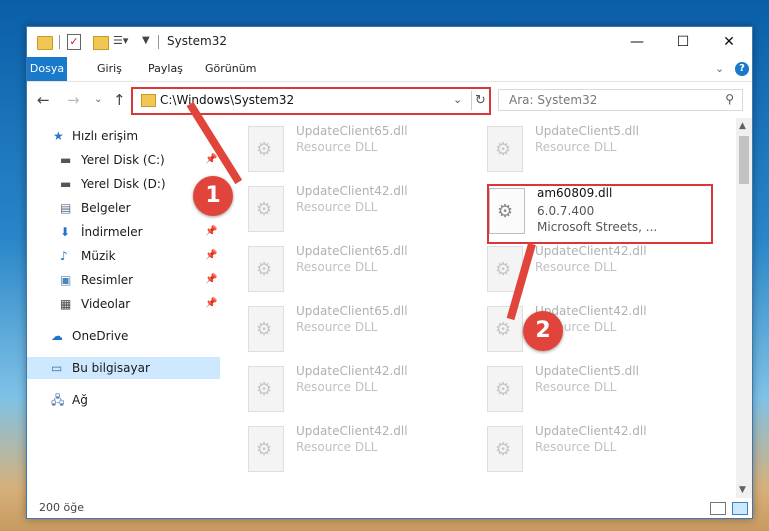 This screenshot has height=531, width=769. What do you see at coordinates (74, 42) in the screenshot?
I see `properties-check-icon: ✓` at bounding box center [74, 42].